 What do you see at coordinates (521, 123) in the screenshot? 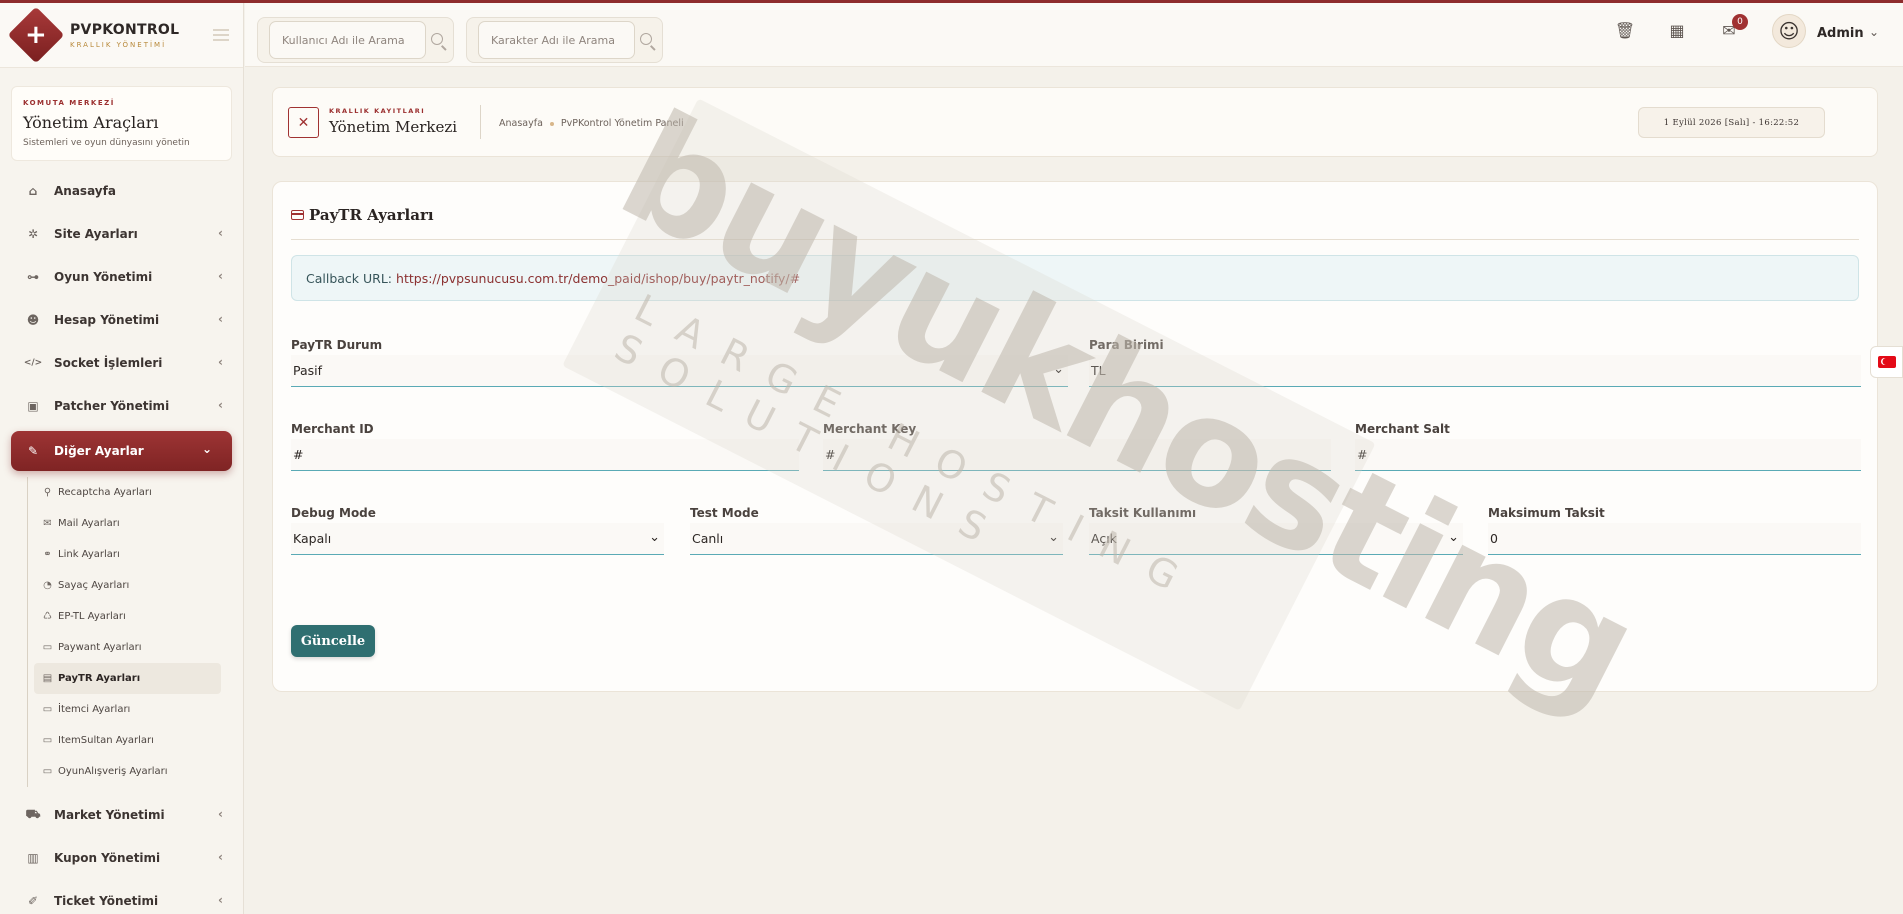
I see `breadcrumb-home: Anasayfa` at bounding box center [521, 123].